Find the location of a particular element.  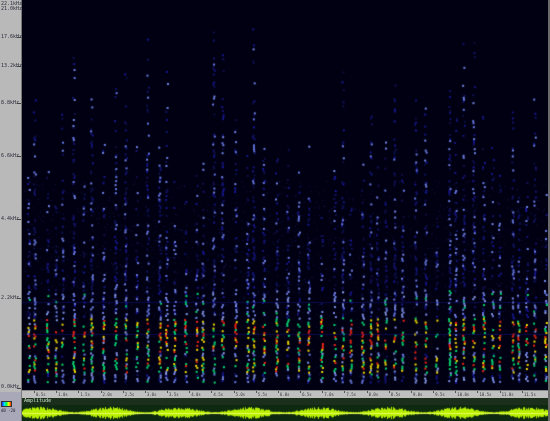

time-tick-label: 9.0s is located at coordinates (417, 394).